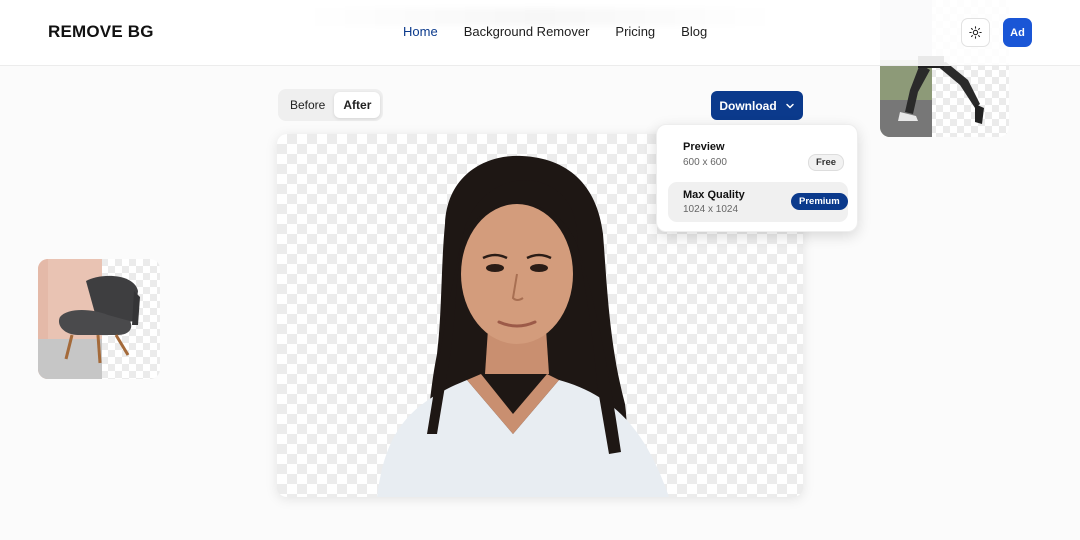 The image size is (1080, 540). What do you see at coordinates (758, 154) in the screenshot?
I see `download-option-preview: Preview 600 x 600 Free` at bounding box center [758, 154].